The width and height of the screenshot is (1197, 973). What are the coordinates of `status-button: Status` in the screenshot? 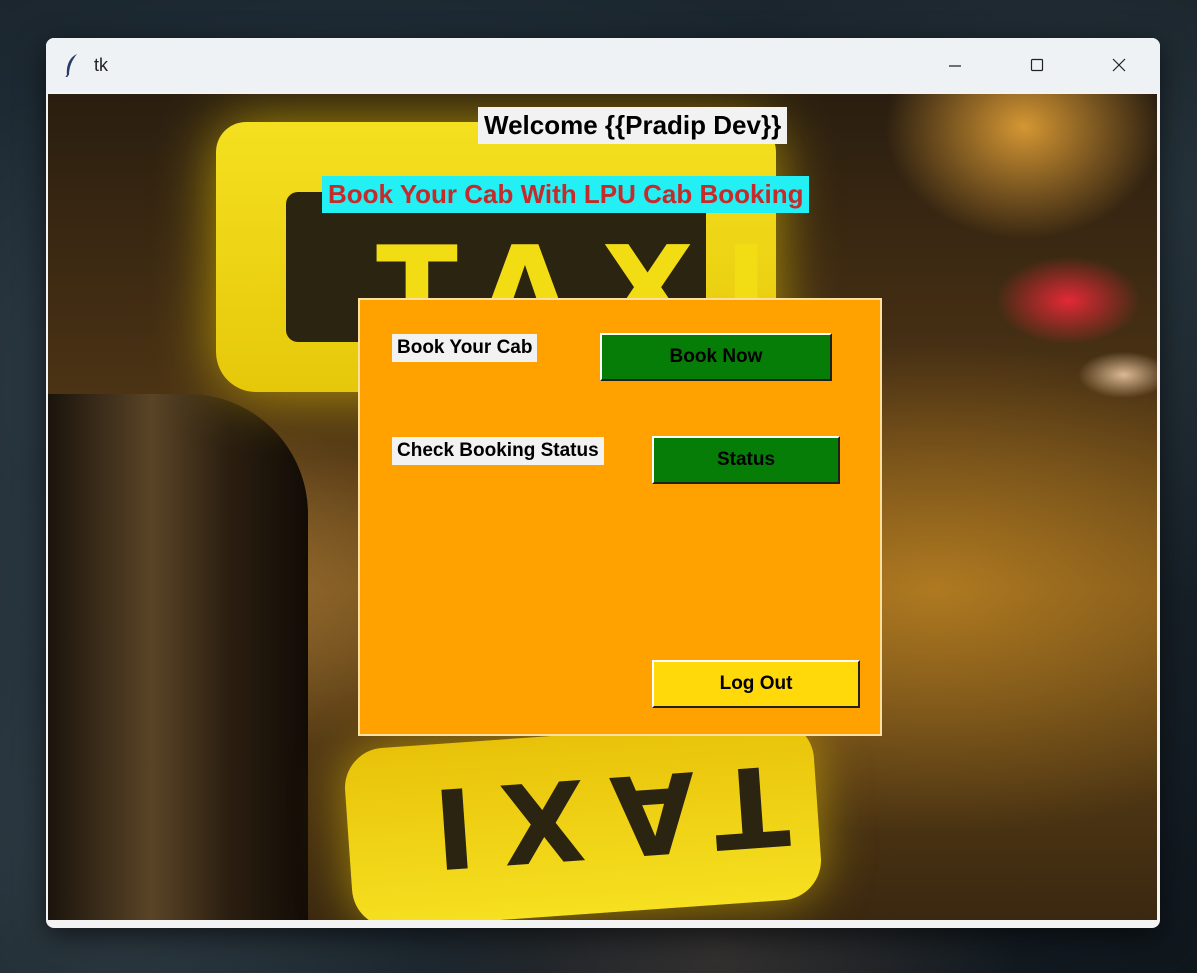 It's located at (746, 460).